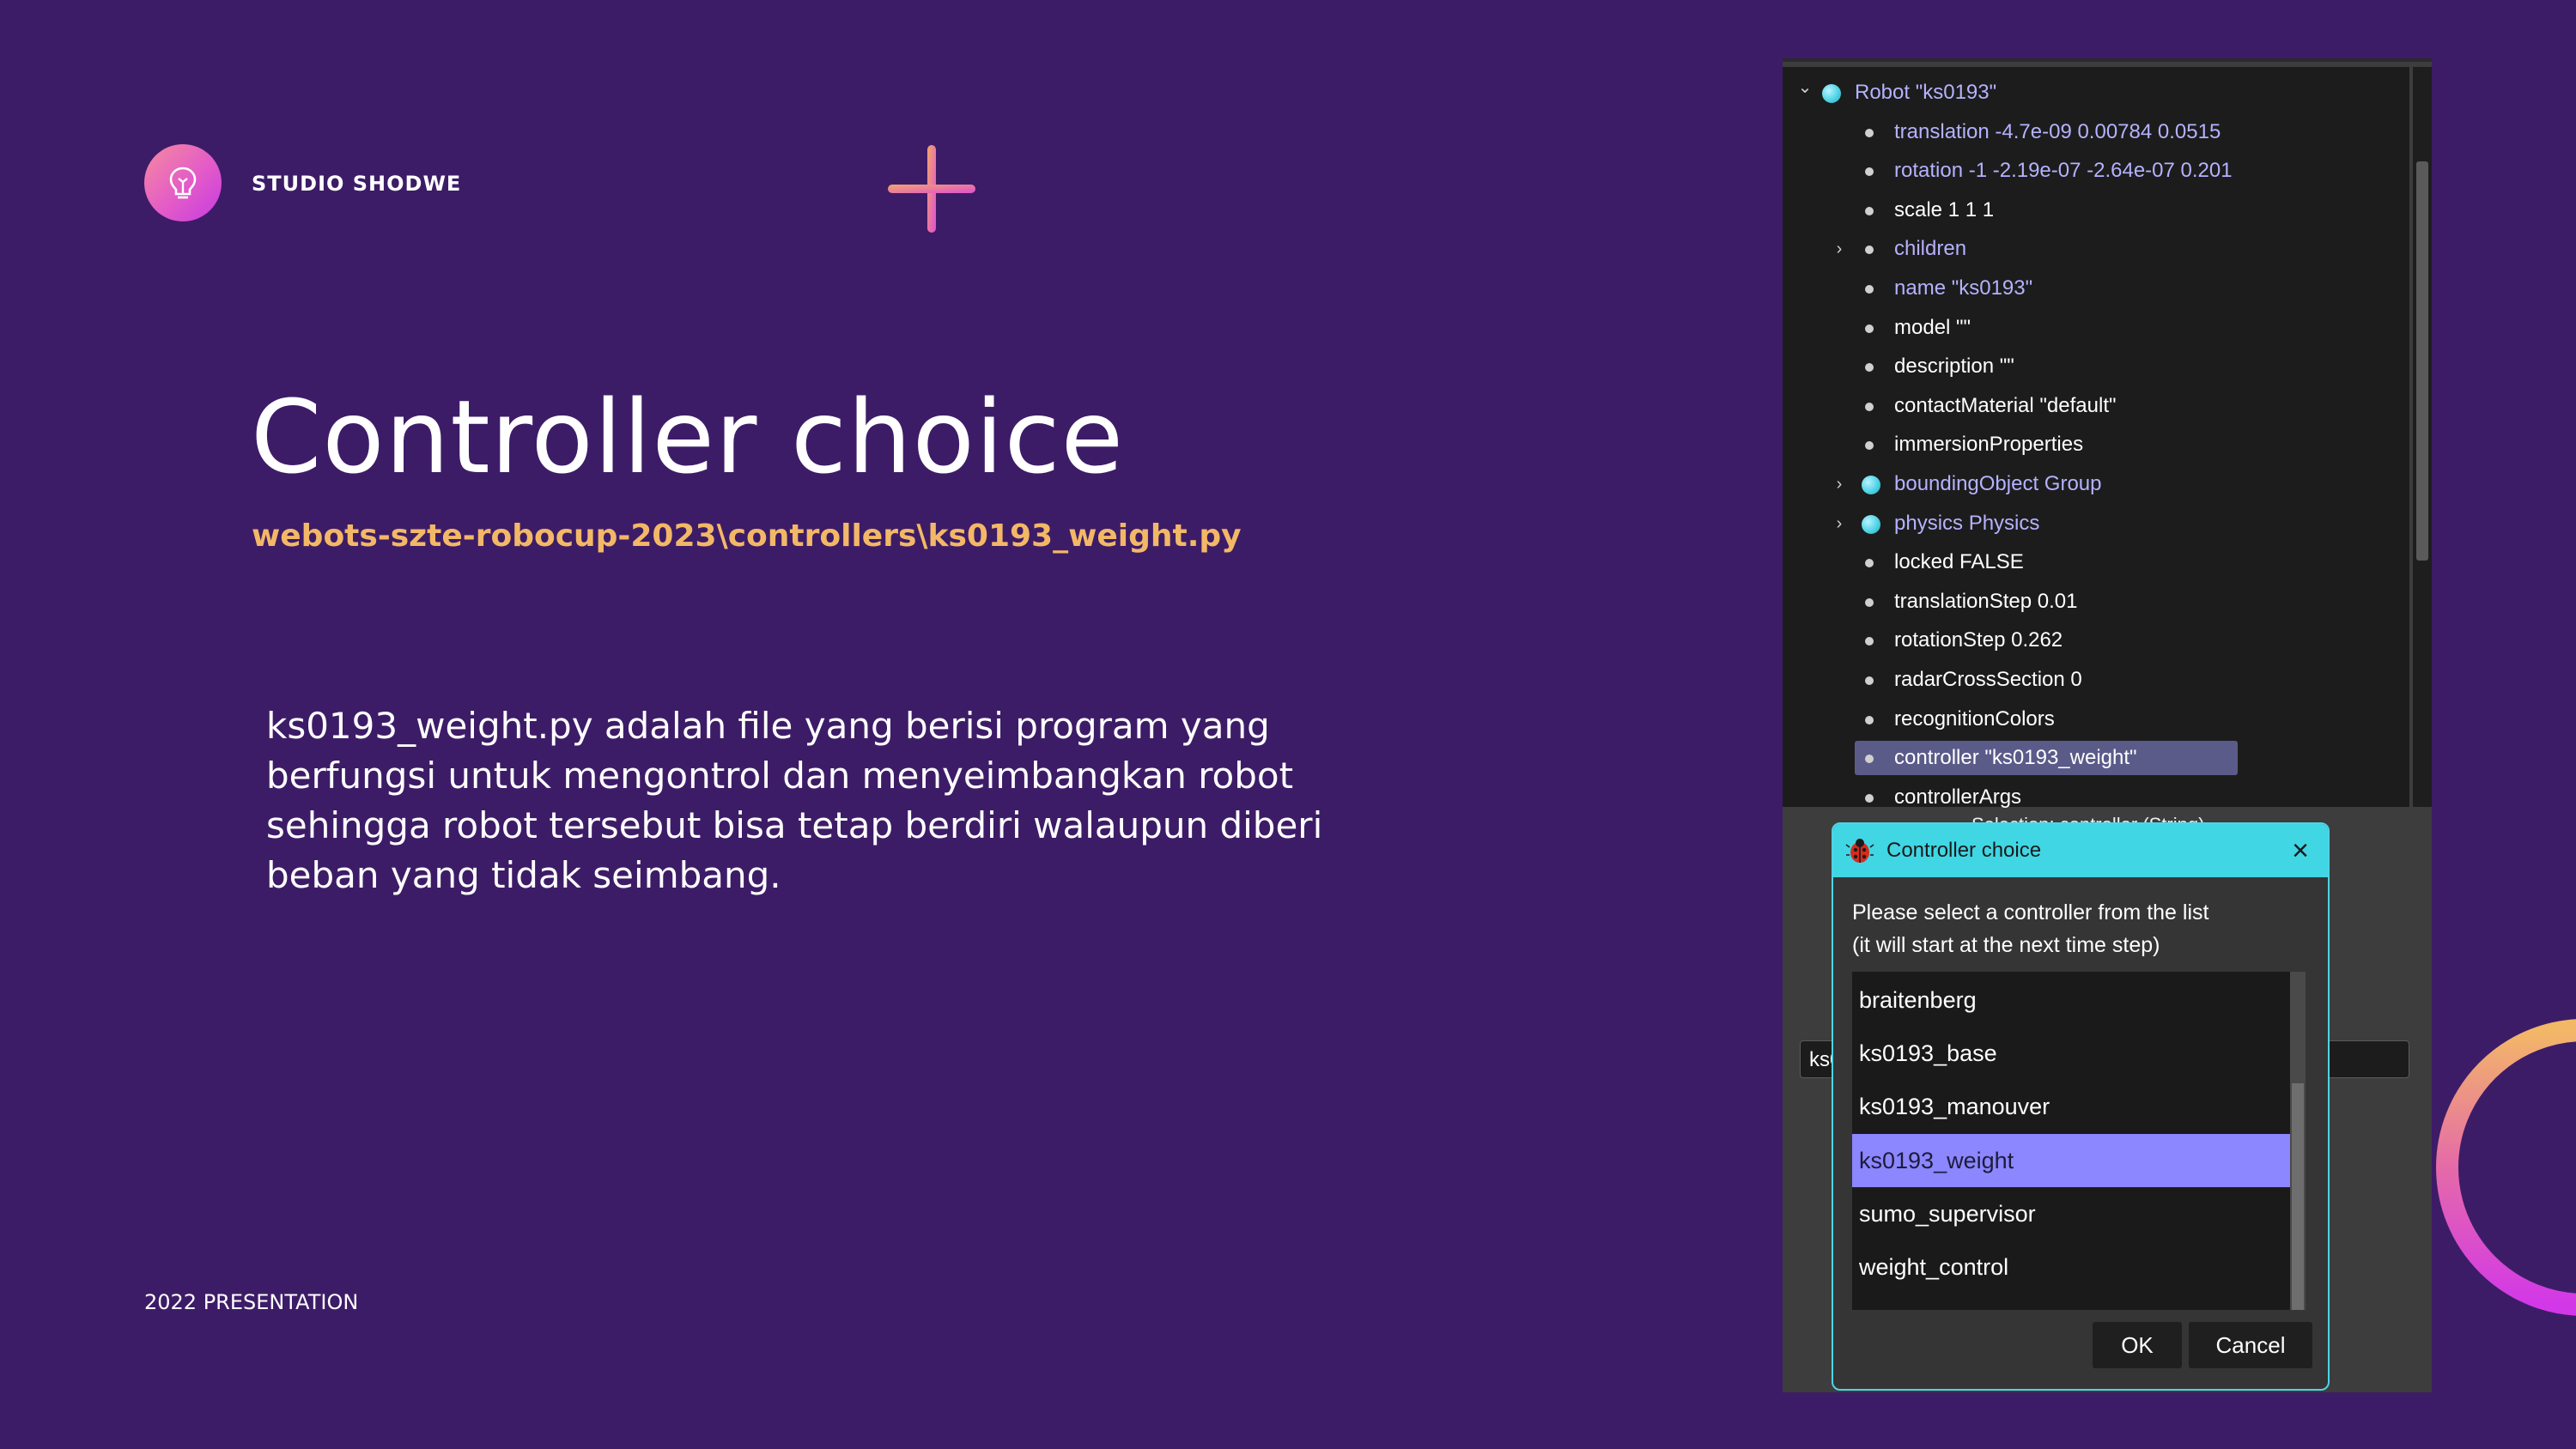 This screenshot has width=2576, height=1449. I want to click on scene-tree-row: › physics Physics, so click(1938, 523).